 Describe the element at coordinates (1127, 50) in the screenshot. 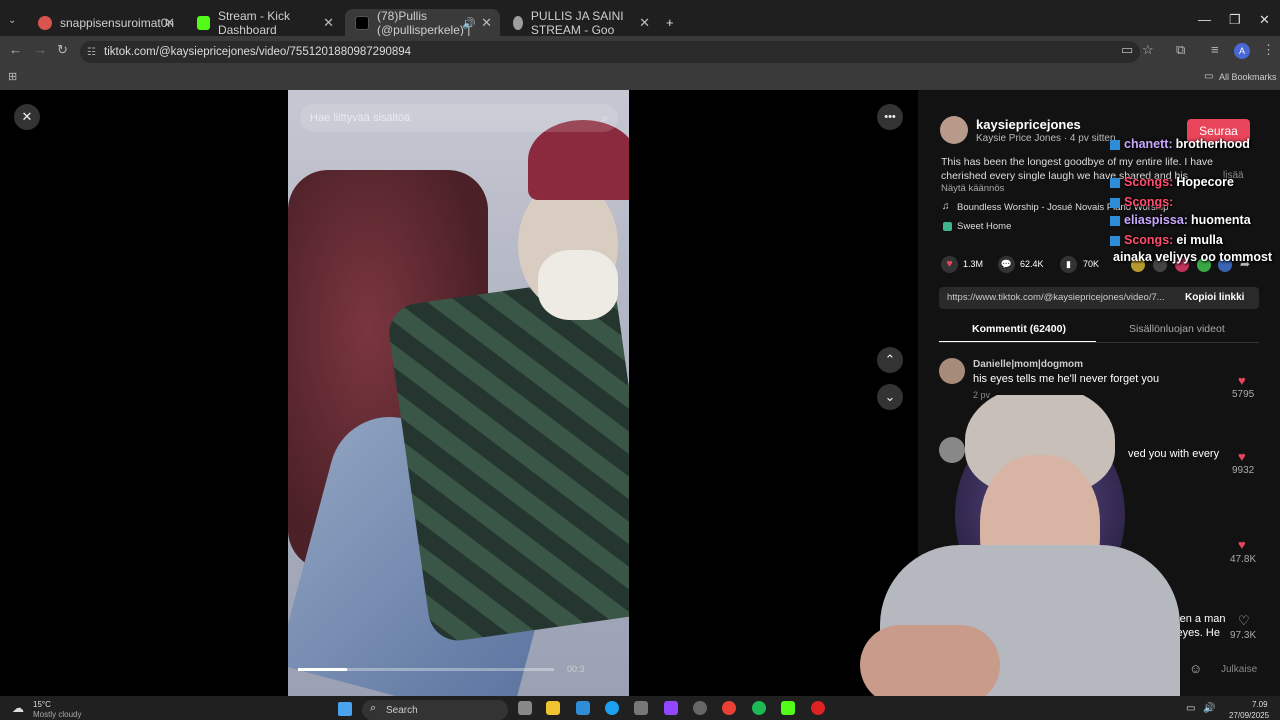

I see `cast-icon: ▭` at that location.